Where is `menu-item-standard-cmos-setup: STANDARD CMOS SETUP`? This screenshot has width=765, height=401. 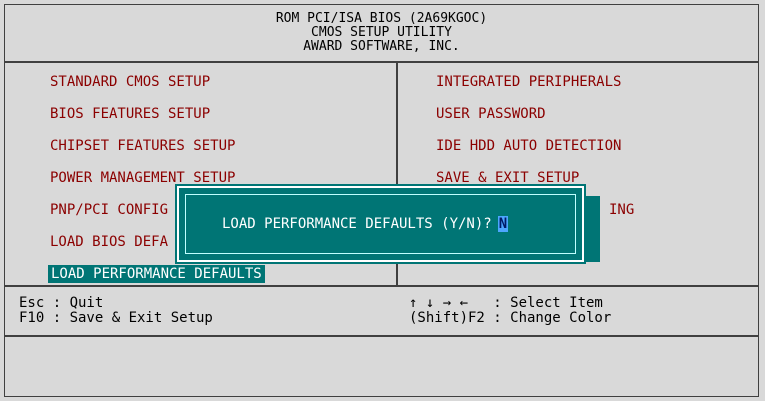 menu-item-standard-cmos-setup: STANDARD CMOS SETUP is located at coordinates (130, 82).